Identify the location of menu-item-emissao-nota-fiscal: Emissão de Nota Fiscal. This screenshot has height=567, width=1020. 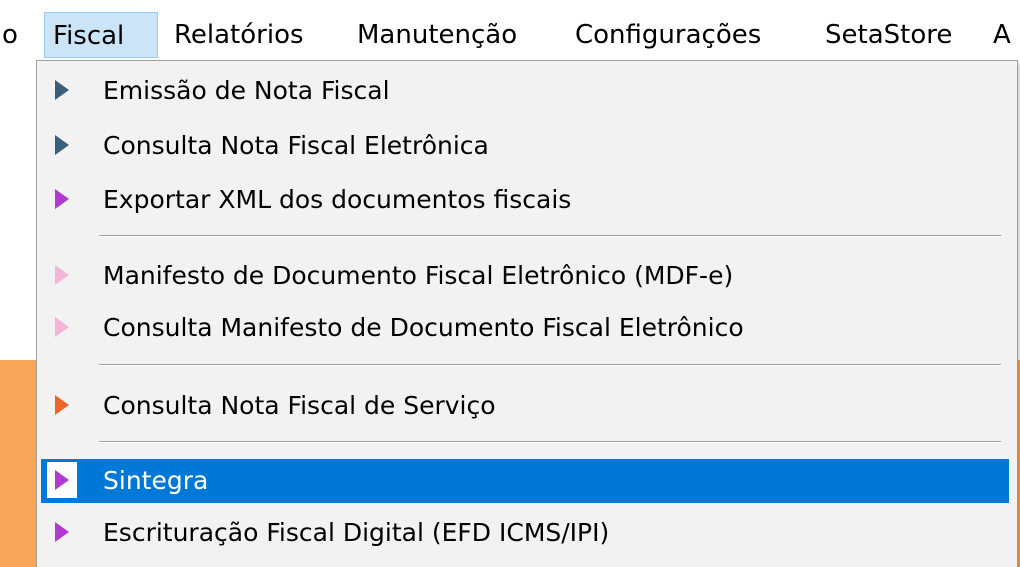
(525, 91).